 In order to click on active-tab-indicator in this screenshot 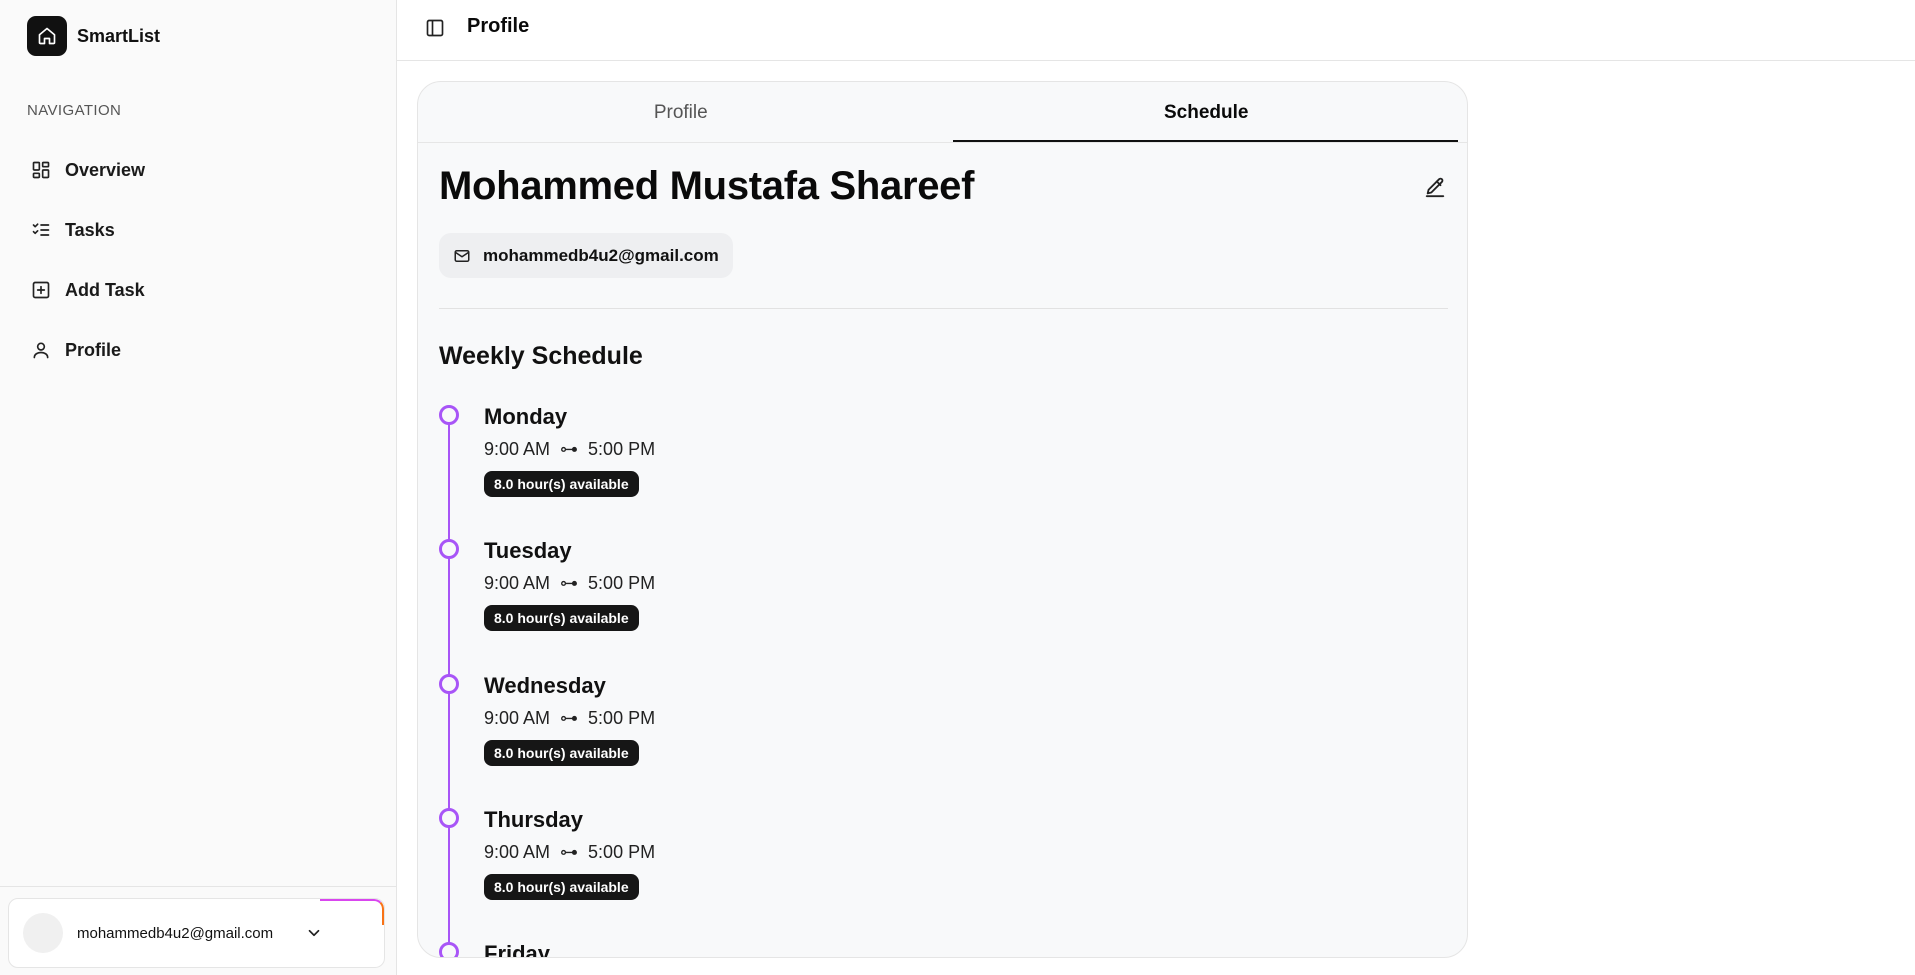, I will do `click(1205, 141)`.